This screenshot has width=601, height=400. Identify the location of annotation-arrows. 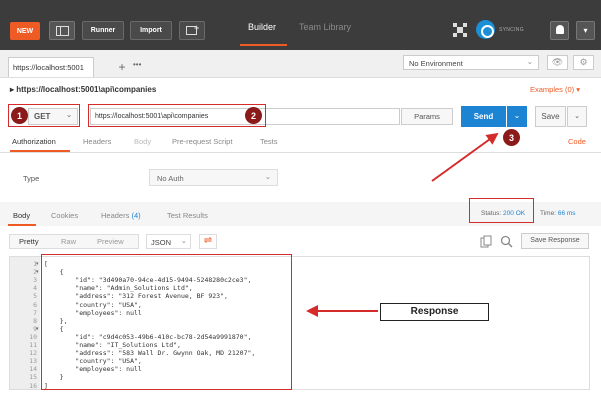
(402, 224).